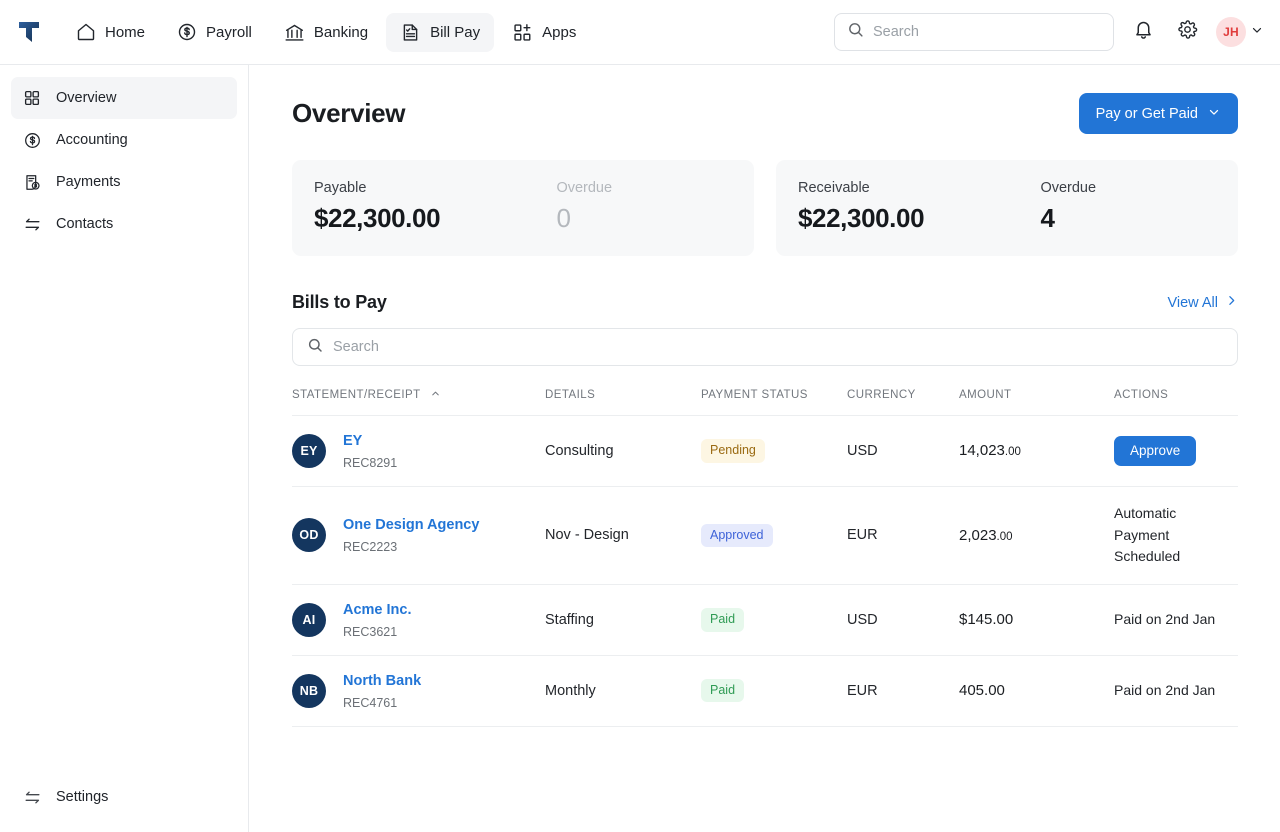  Describe the element at coordinates (377, 610) in the screenshot. I see `party-name-link: Acme Inc.` at that location.